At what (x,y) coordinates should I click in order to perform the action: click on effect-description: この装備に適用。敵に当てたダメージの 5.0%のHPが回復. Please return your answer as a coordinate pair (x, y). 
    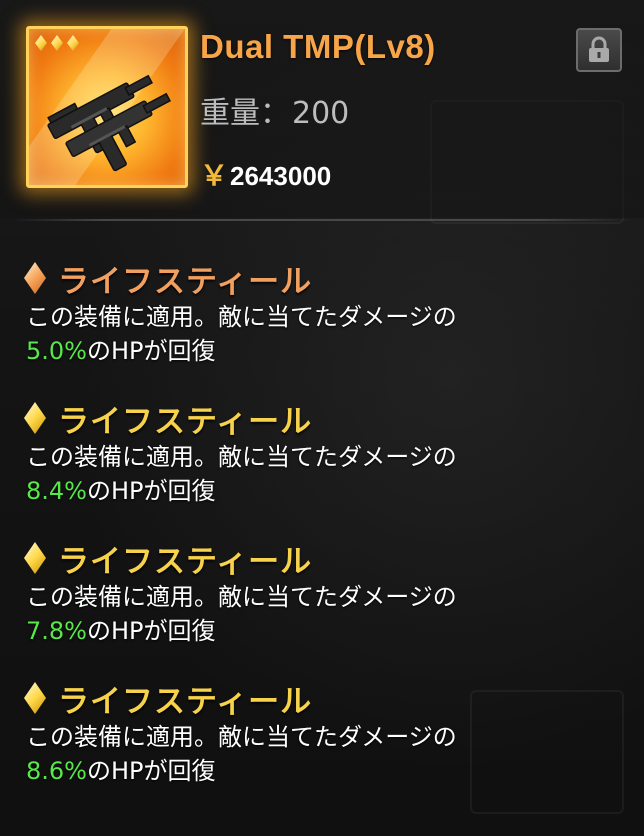
    Looking at the image, I should click on (325, 334).